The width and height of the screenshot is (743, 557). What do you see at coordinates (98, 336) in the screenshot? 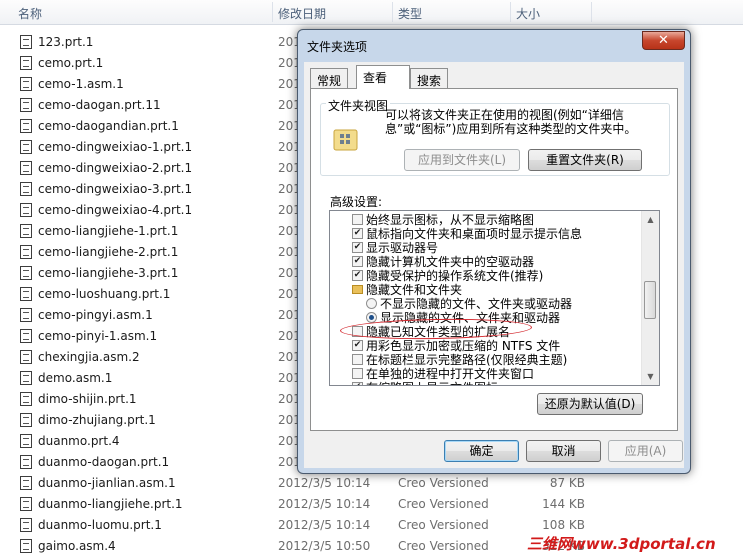
I see `file-name: cemo-pinyi-1.asm.1` at bounding box center [98, 336].